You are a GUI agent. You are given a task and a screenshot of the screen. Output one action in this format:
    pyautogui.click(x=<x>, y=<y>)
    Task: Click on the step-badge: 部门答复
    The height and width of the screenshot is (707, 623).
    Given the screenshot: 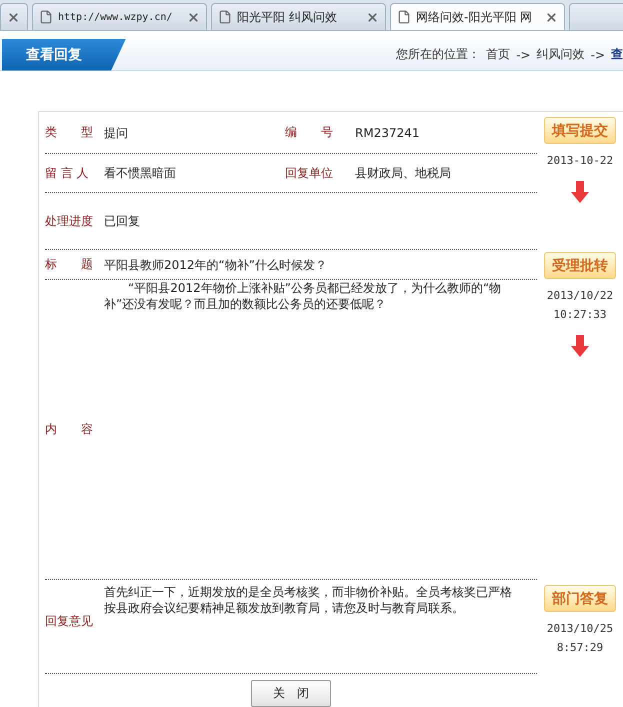 What is the action you would take?
    pyautogui.click(x=580, y=598)
    